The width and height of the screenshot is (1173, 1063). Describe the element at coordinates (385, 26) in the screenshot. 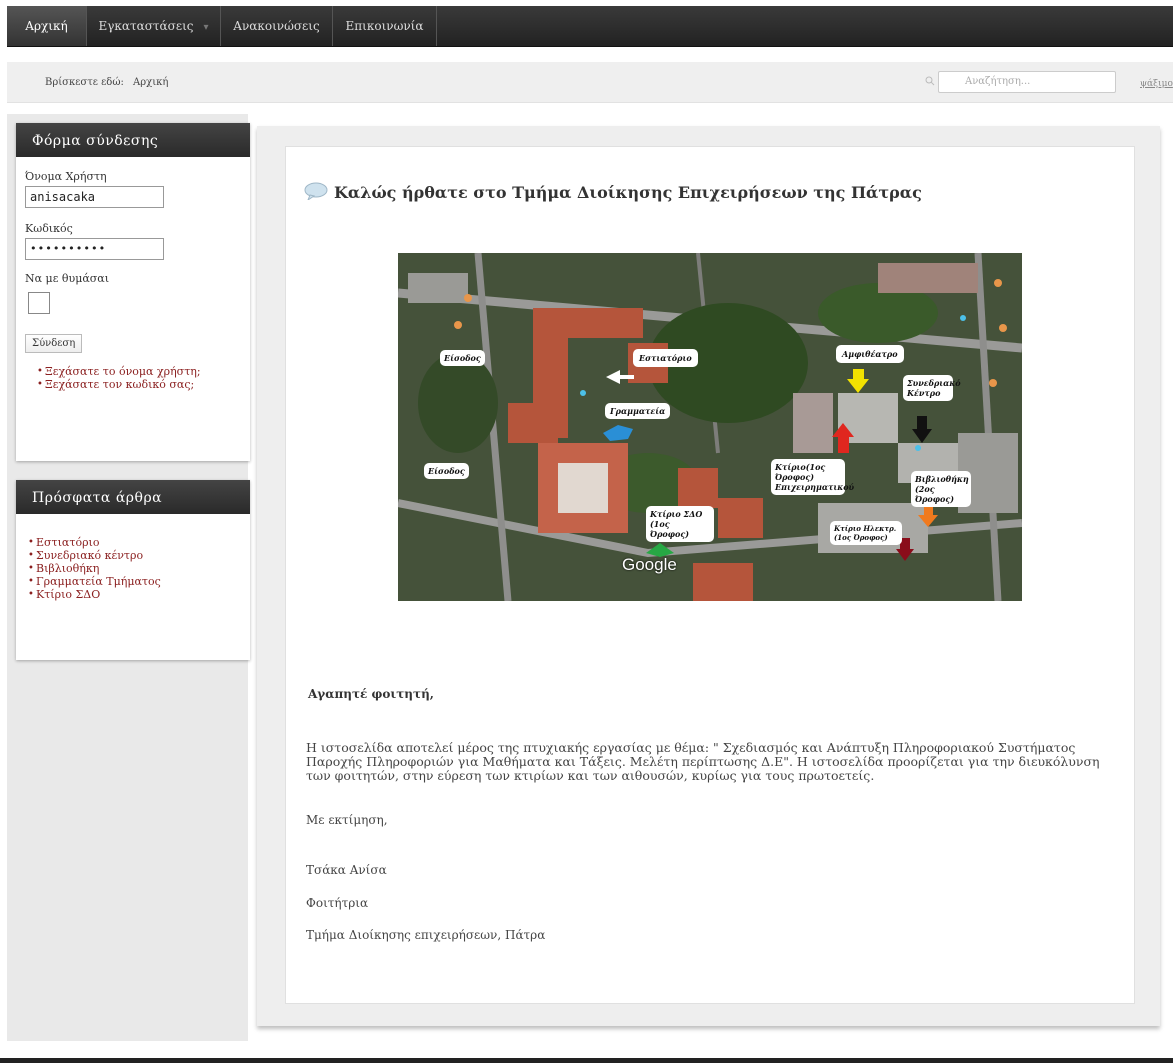

I see `nav-item-contact: Επικοινωνία` at that location.